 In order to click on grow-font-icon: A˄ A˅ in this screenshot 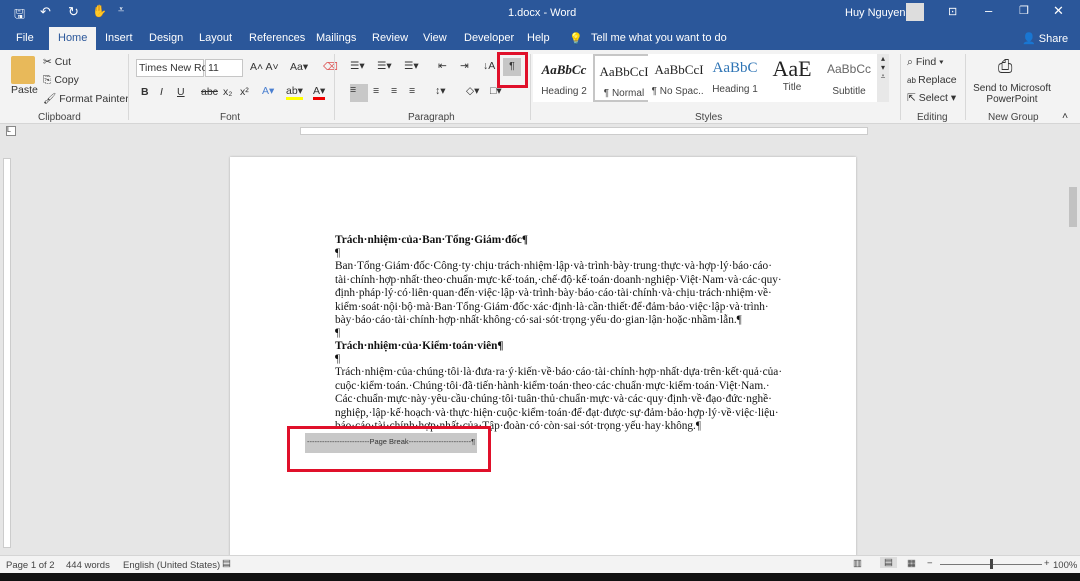, I will do `click(264, 67)`.